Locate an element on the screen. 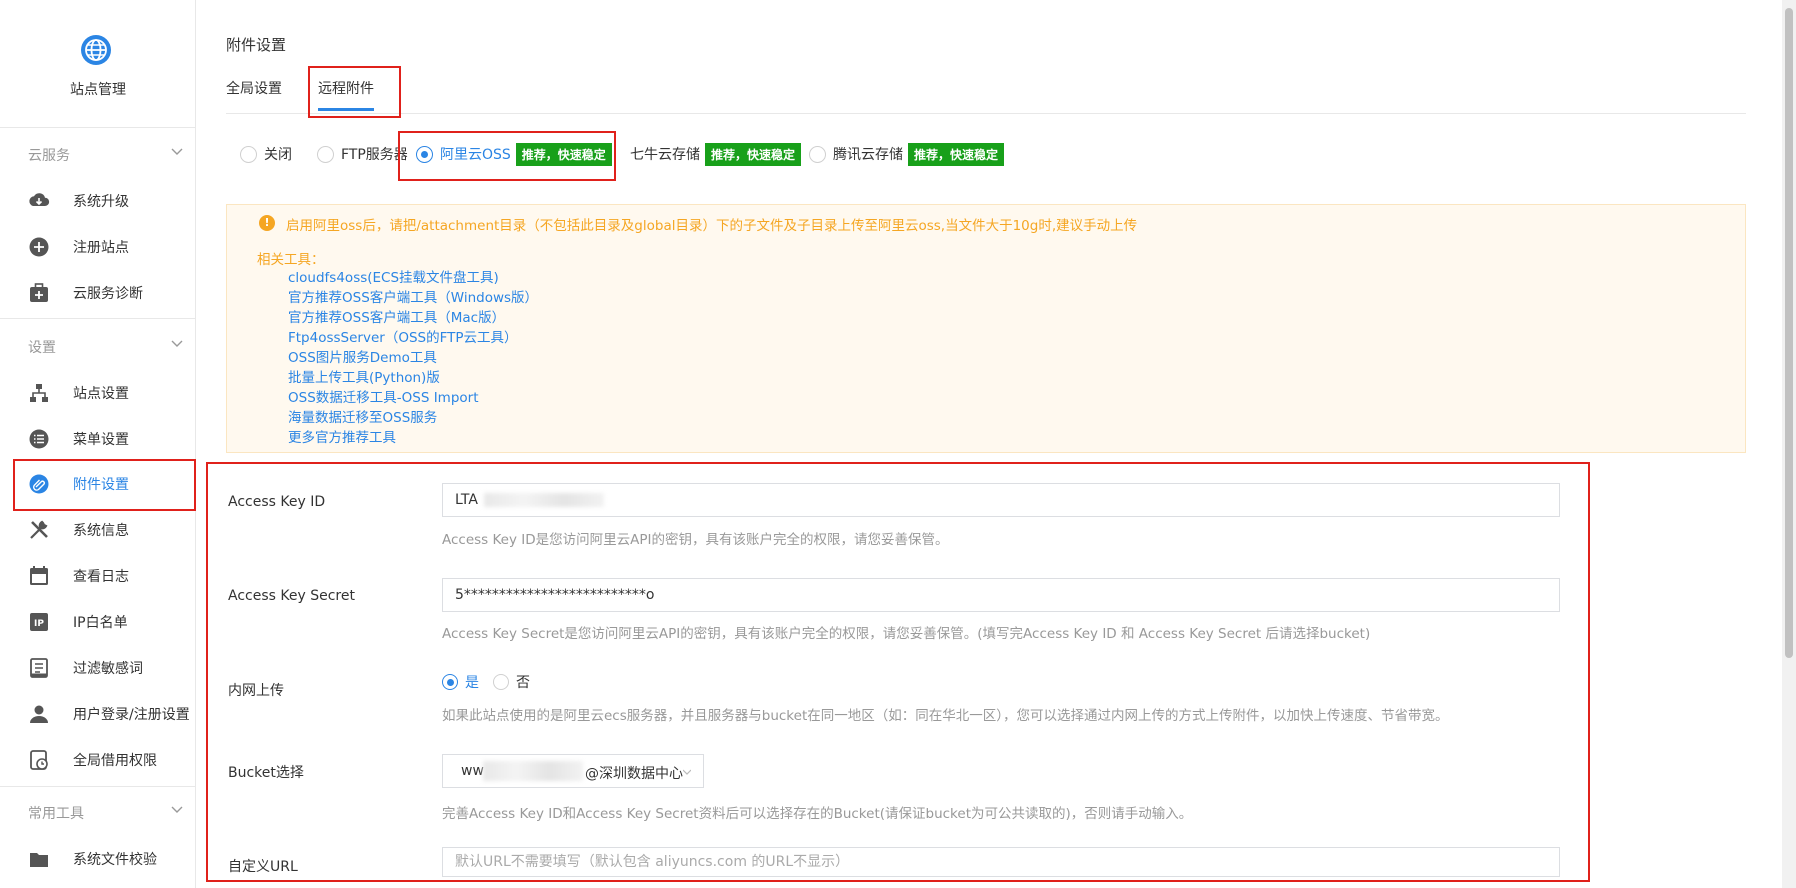  radio-label: 否 is located at coordinates (523, 683).